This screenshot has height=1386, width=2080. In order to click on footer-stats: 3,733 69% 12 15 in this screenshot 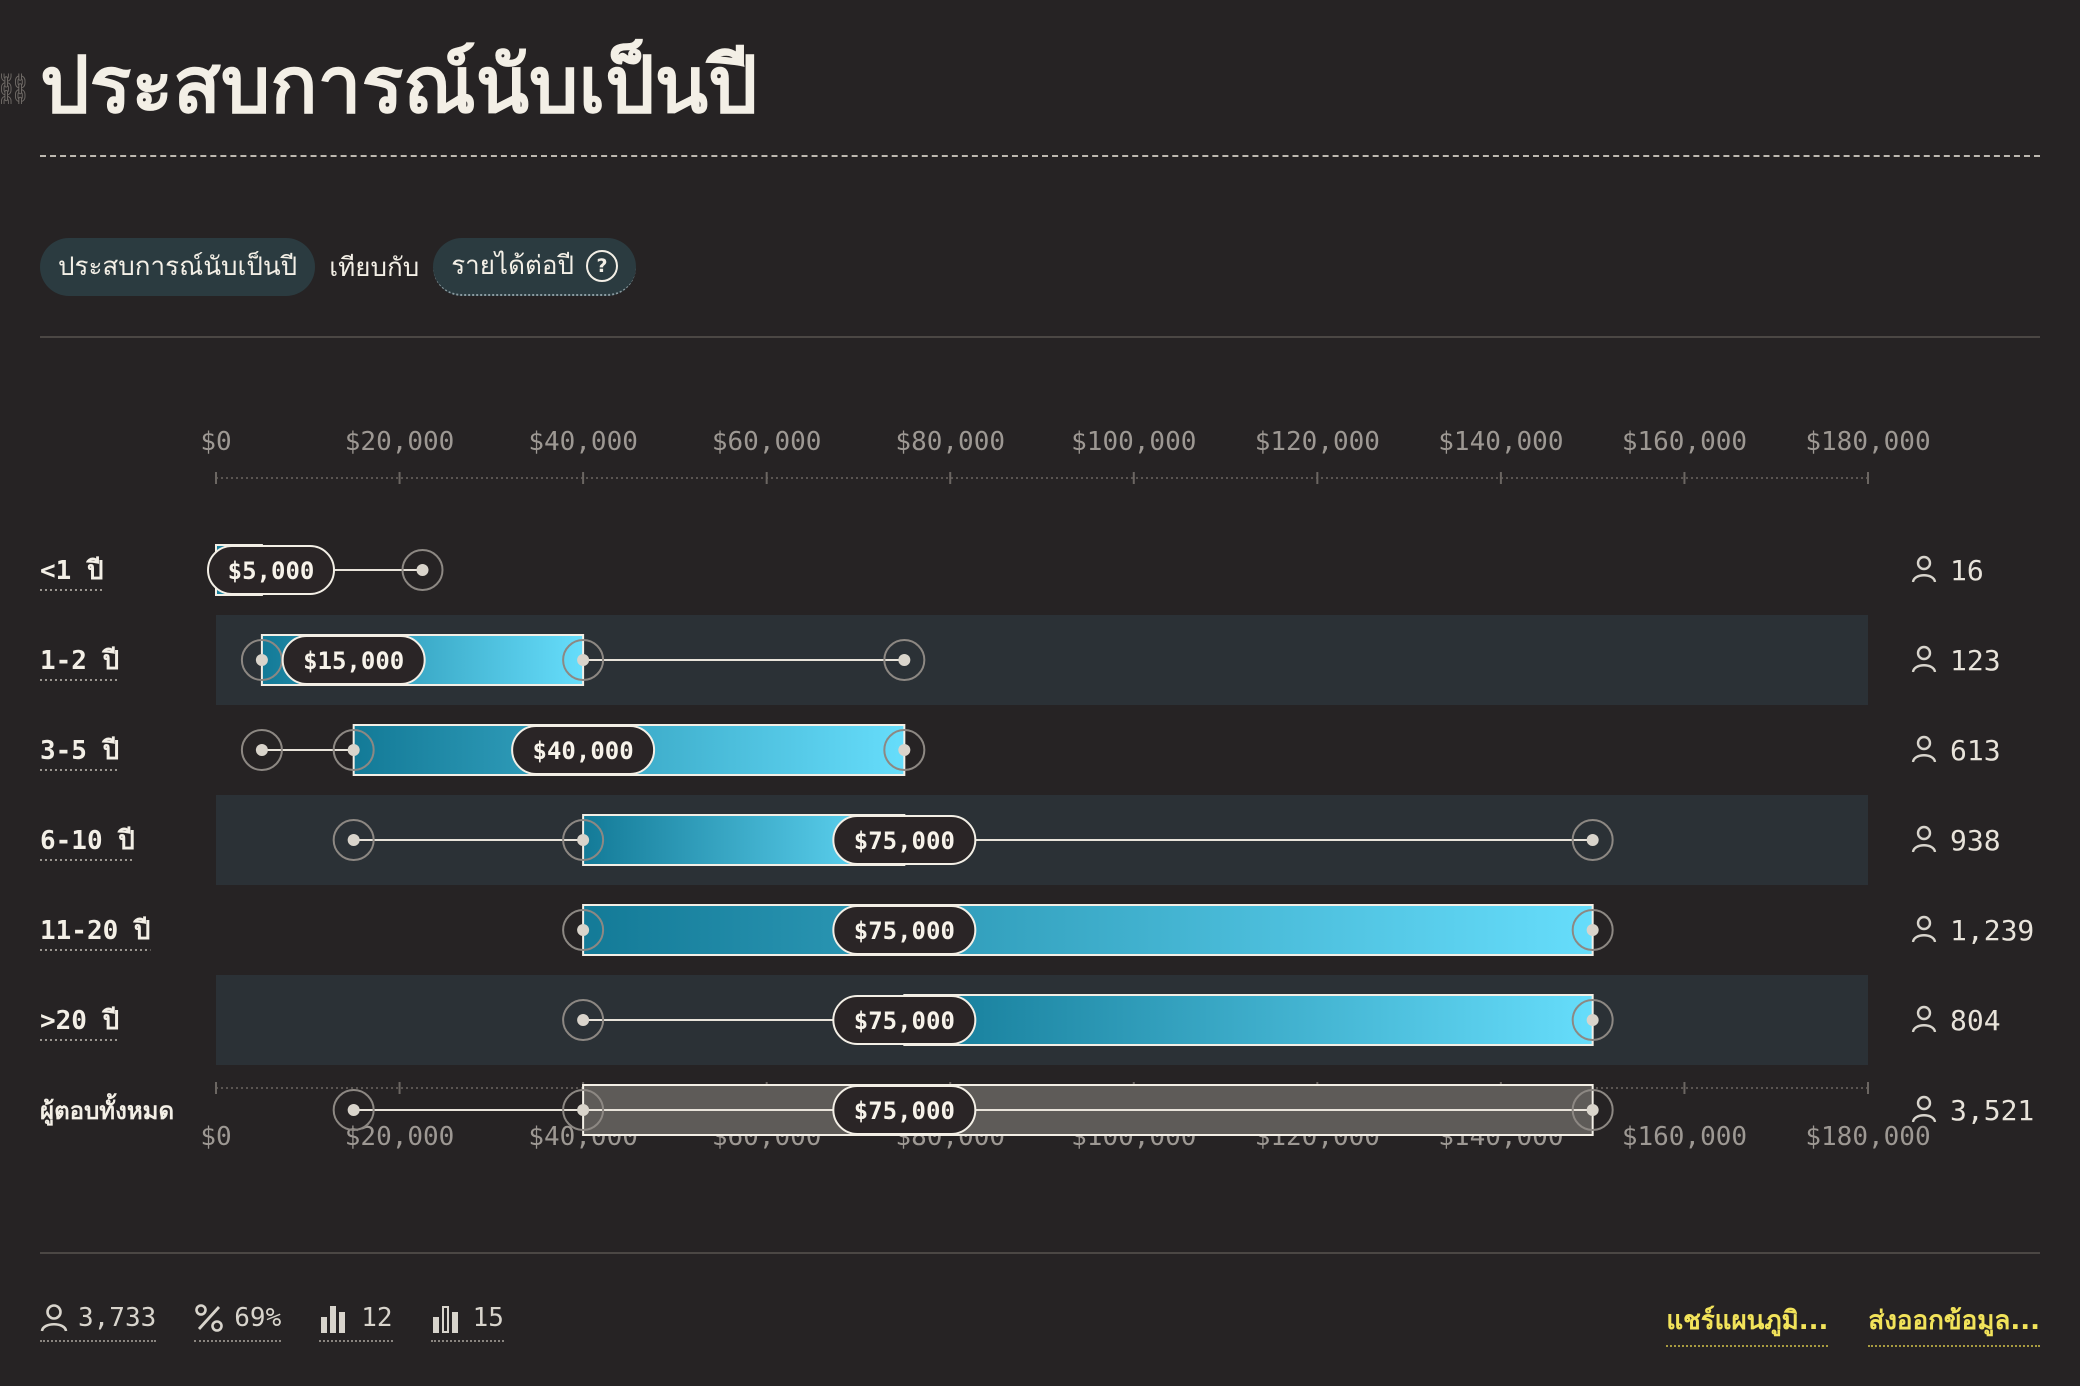, I will do `click(272, 1322)`.